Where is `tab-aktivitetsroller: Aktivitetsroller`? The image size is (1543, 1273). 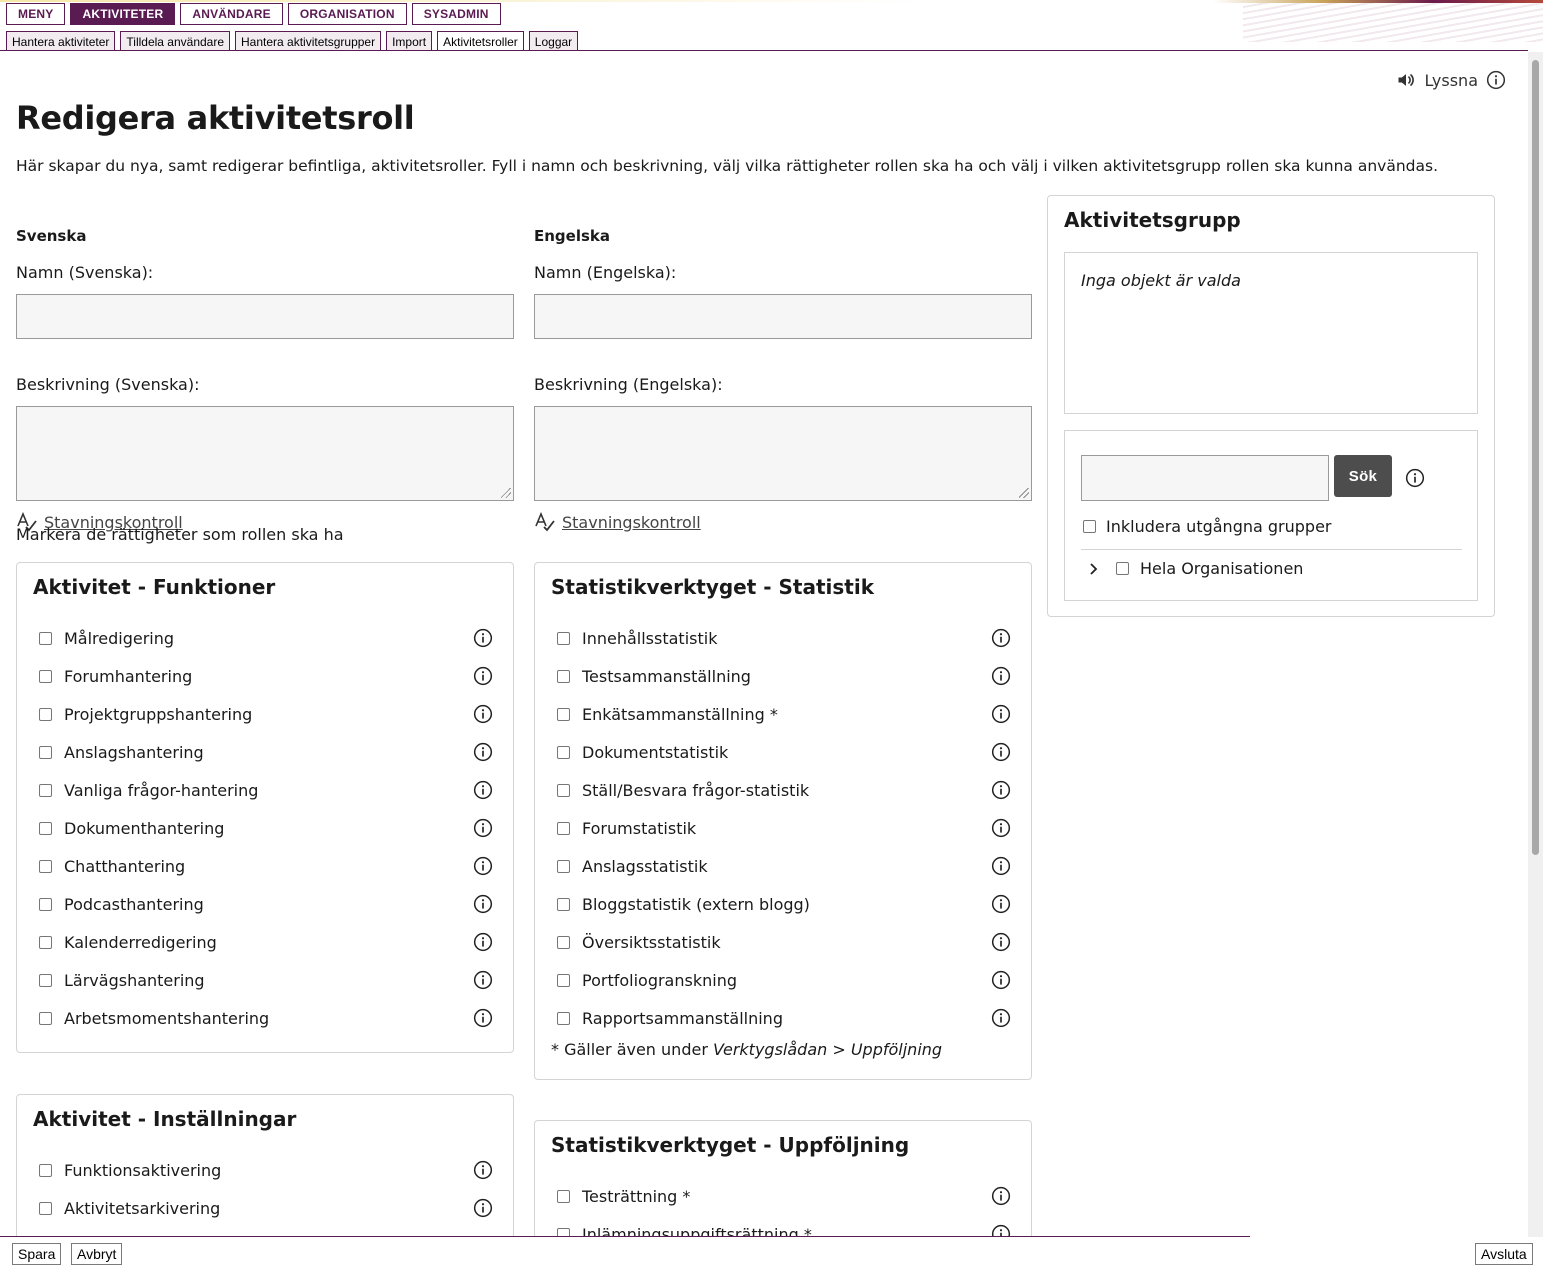
tab-aktivitetsroller: Aktivitetsroller is located at coordinates (480, 41).